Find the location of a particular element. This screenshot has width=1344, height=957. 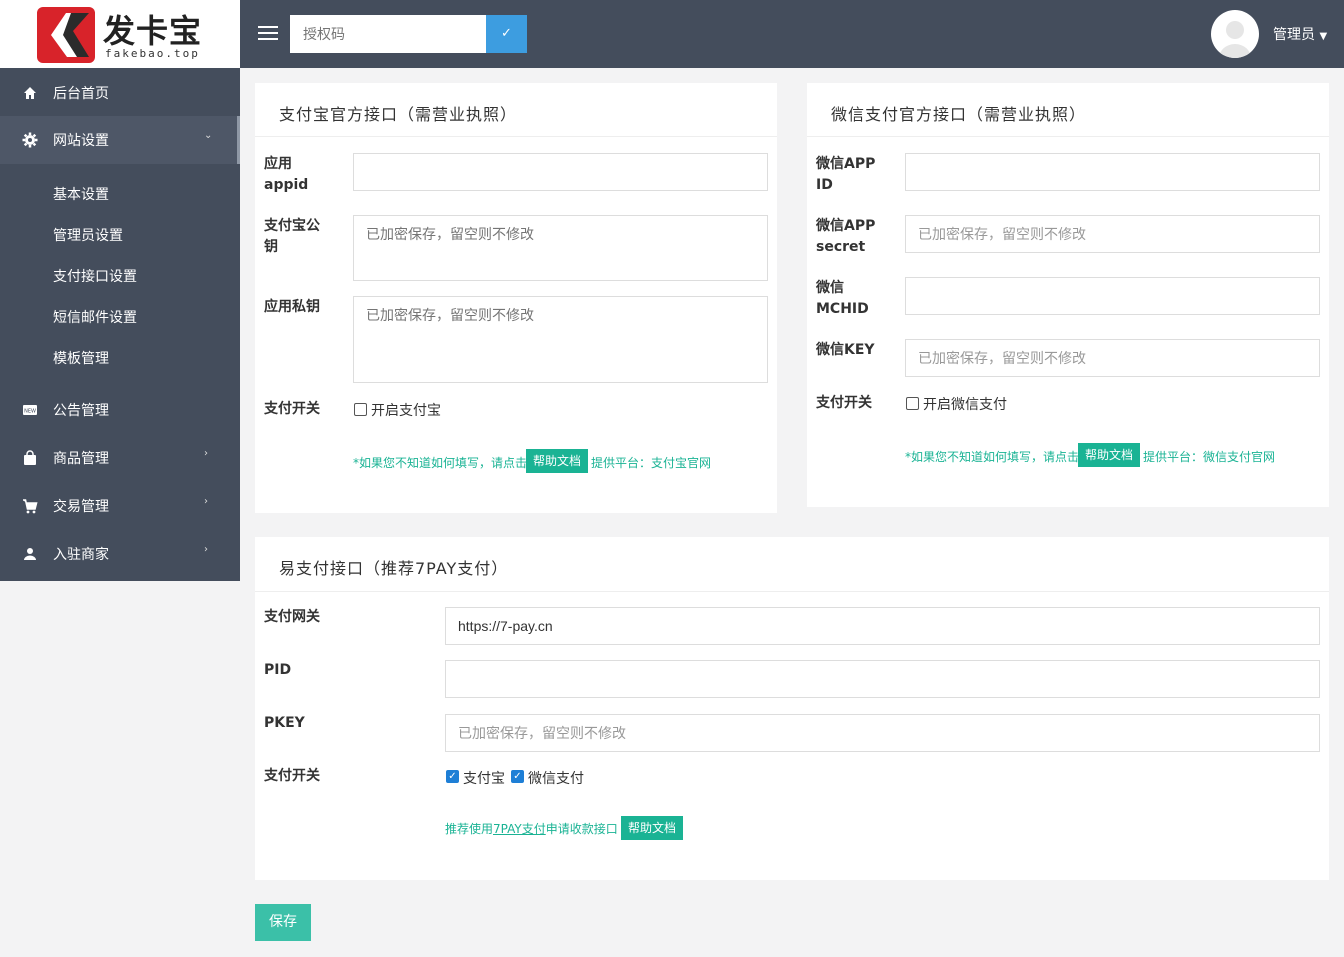

nav-trade: 交易管理 › is located at coordinates (120, 506).